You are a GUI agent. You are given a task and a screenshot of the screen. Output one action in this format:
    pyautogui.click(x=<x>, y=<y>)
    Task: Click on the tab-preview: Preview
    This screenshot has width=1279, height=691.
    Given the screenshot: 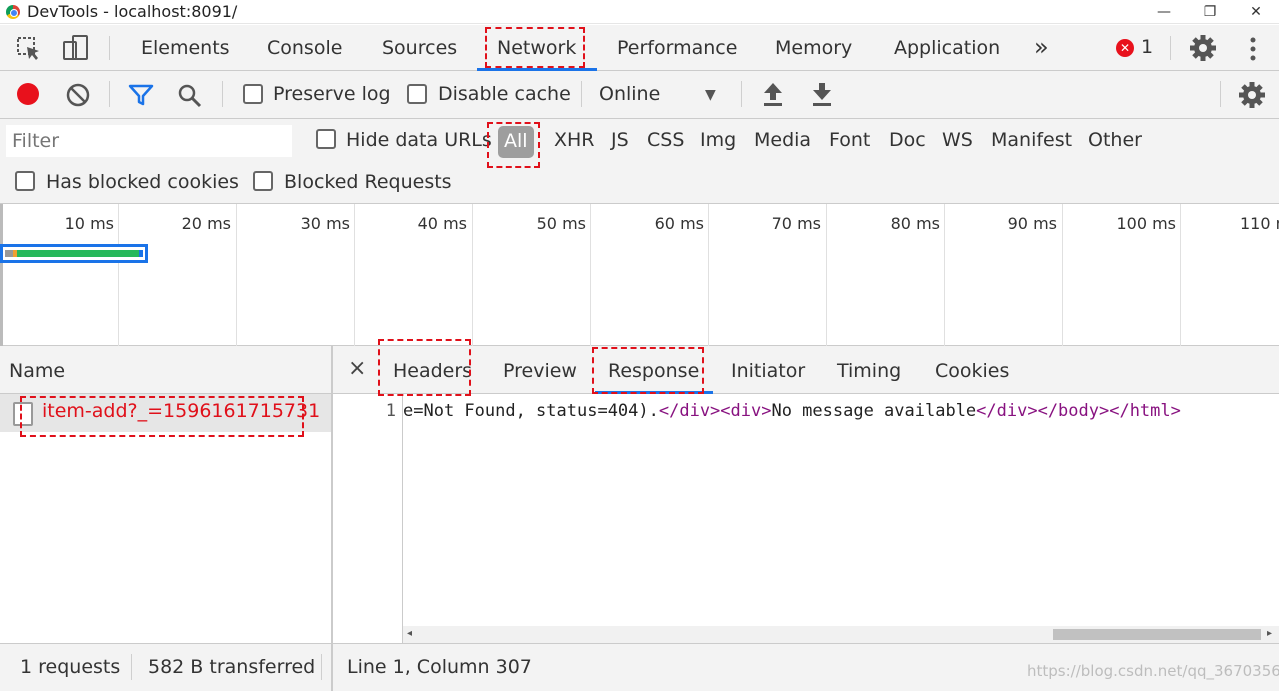 What is the action you would take?
    pyautogui.click(x=540, y=370)
    